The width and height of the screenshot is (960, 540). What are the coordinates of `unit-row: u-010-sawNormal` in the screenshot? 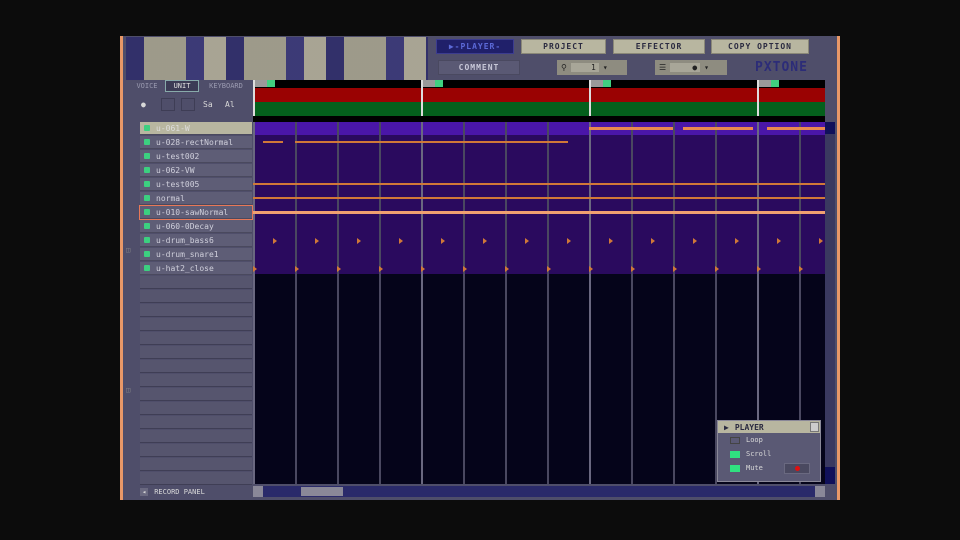 It's located at (196, 212).